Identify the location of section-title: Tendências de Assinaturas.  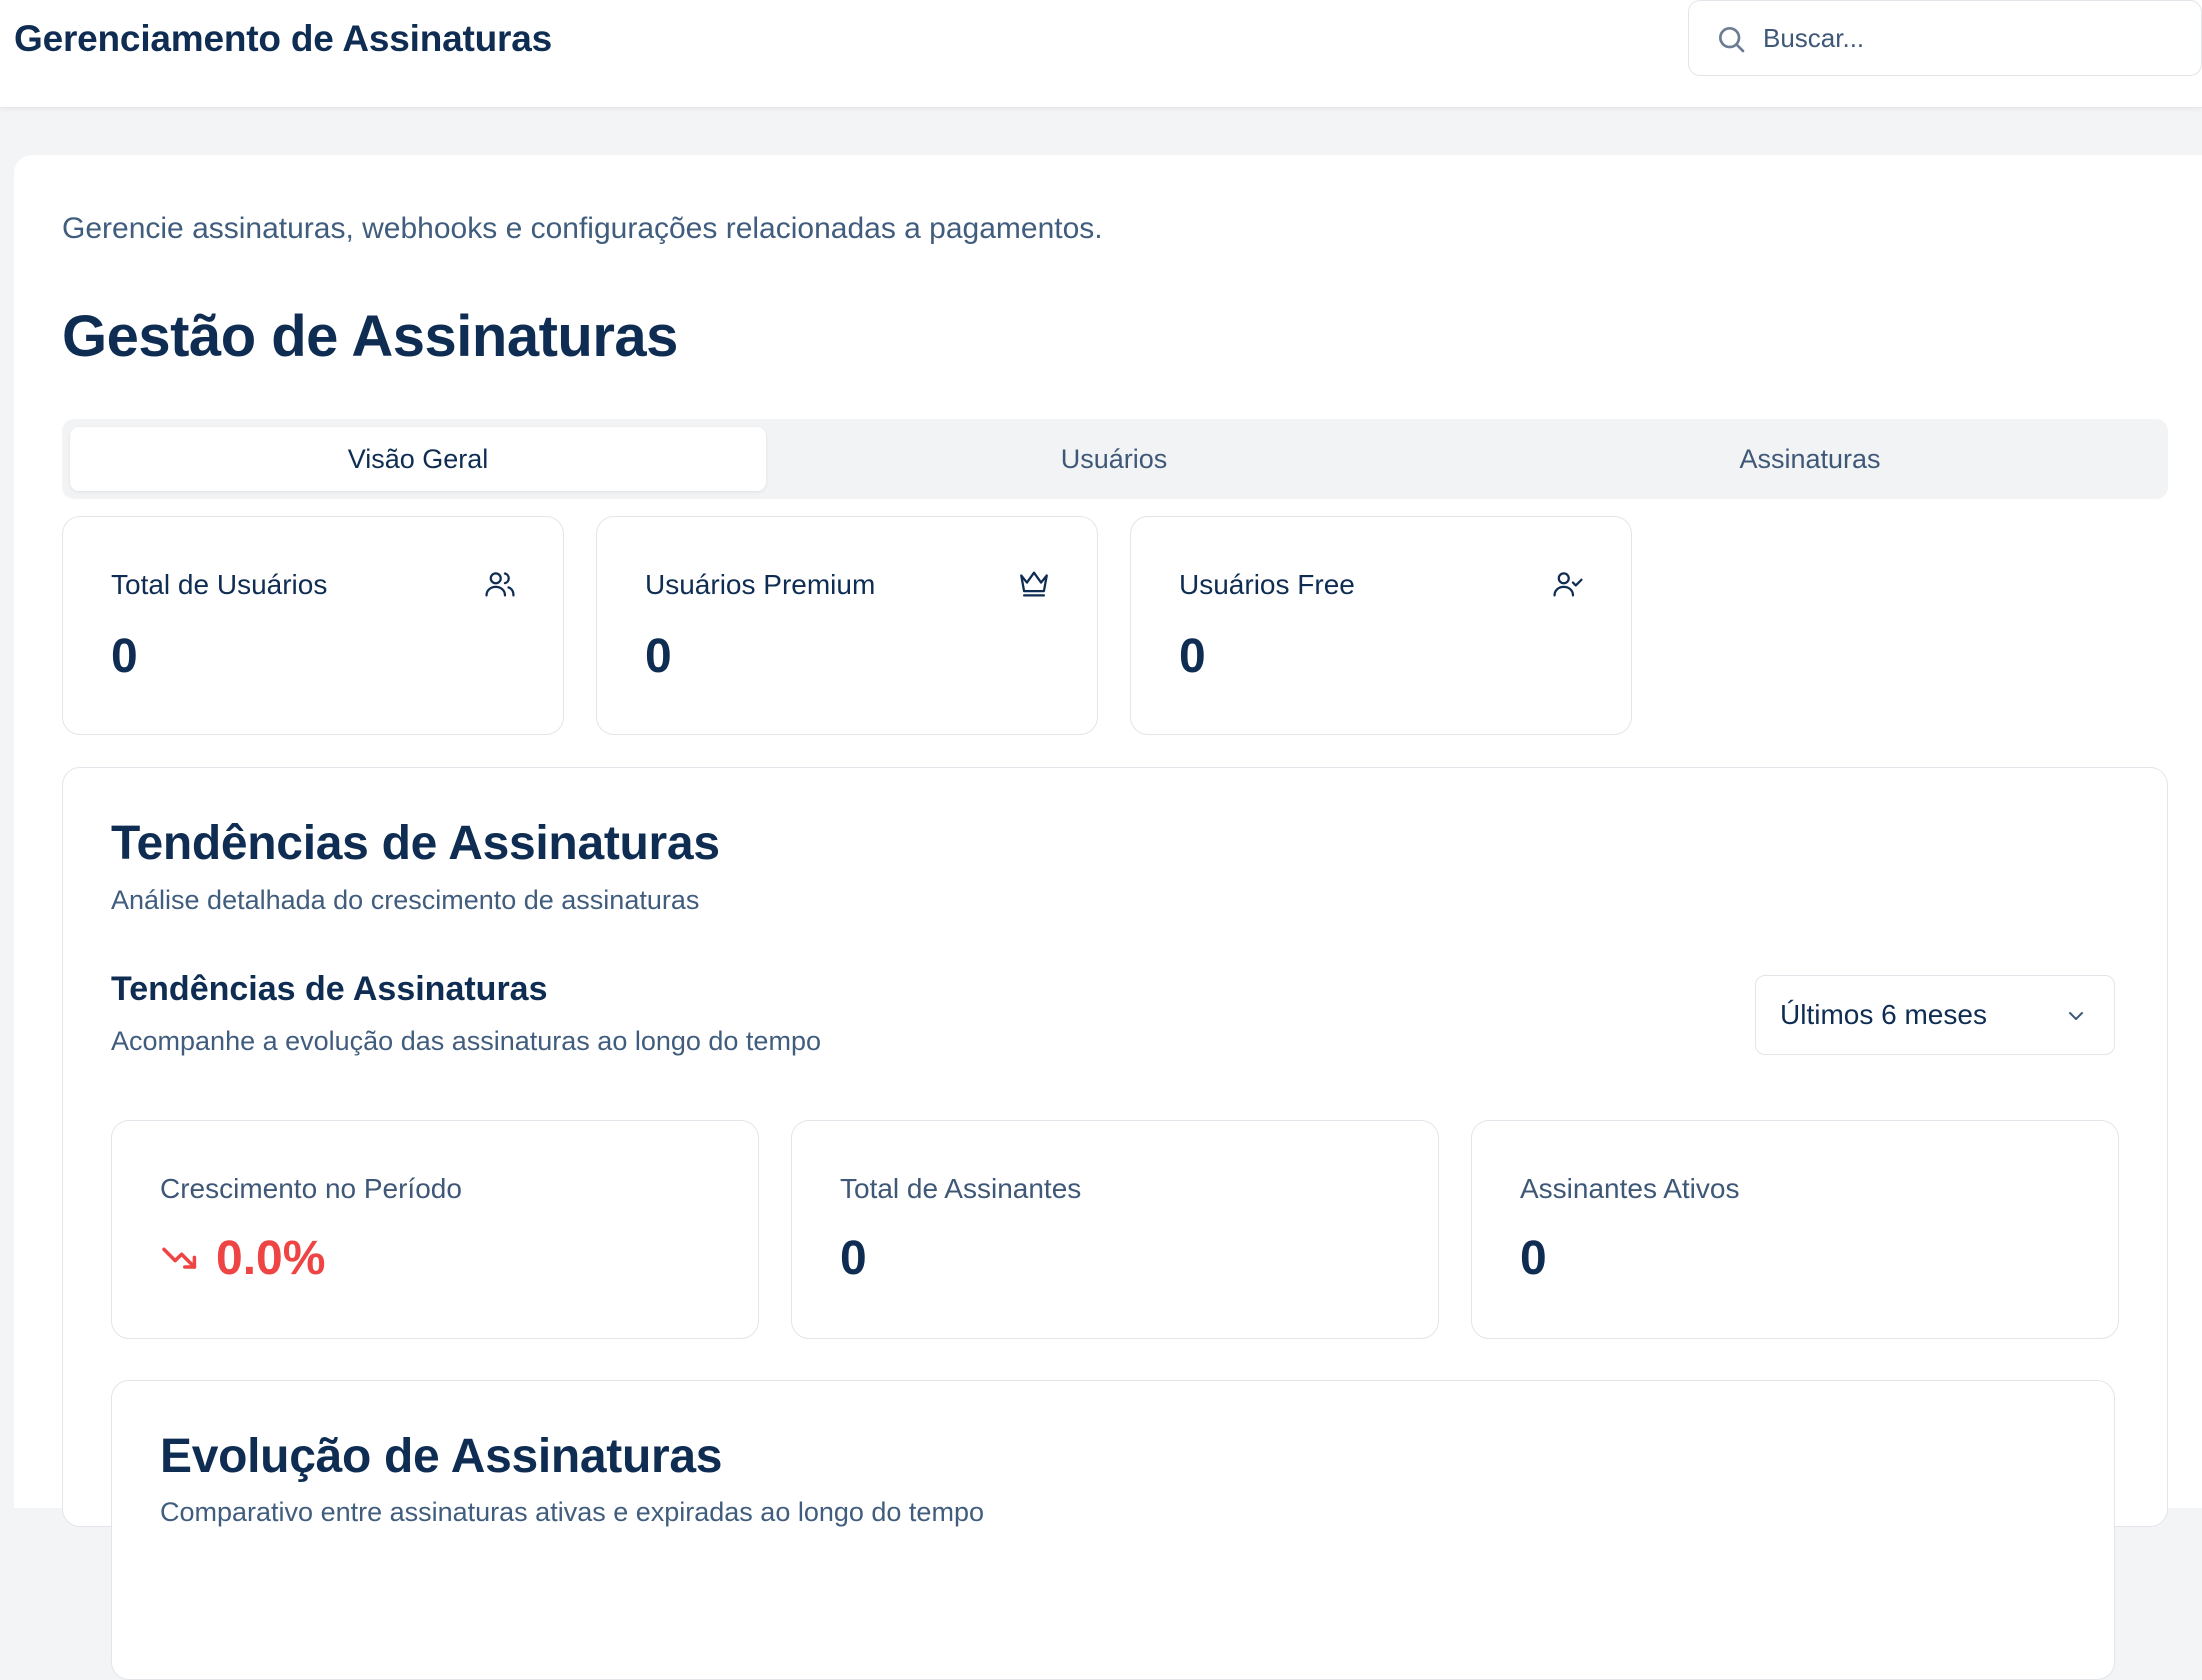
(329, 989).